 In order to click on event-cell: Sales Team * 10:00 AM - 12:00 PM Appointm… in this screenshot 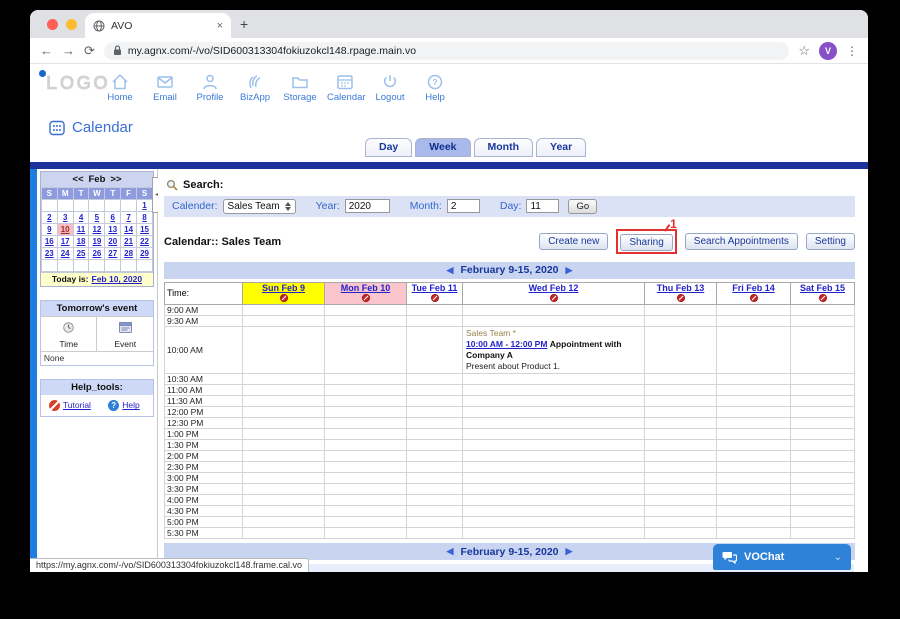, I will do `click(553, 350)`.